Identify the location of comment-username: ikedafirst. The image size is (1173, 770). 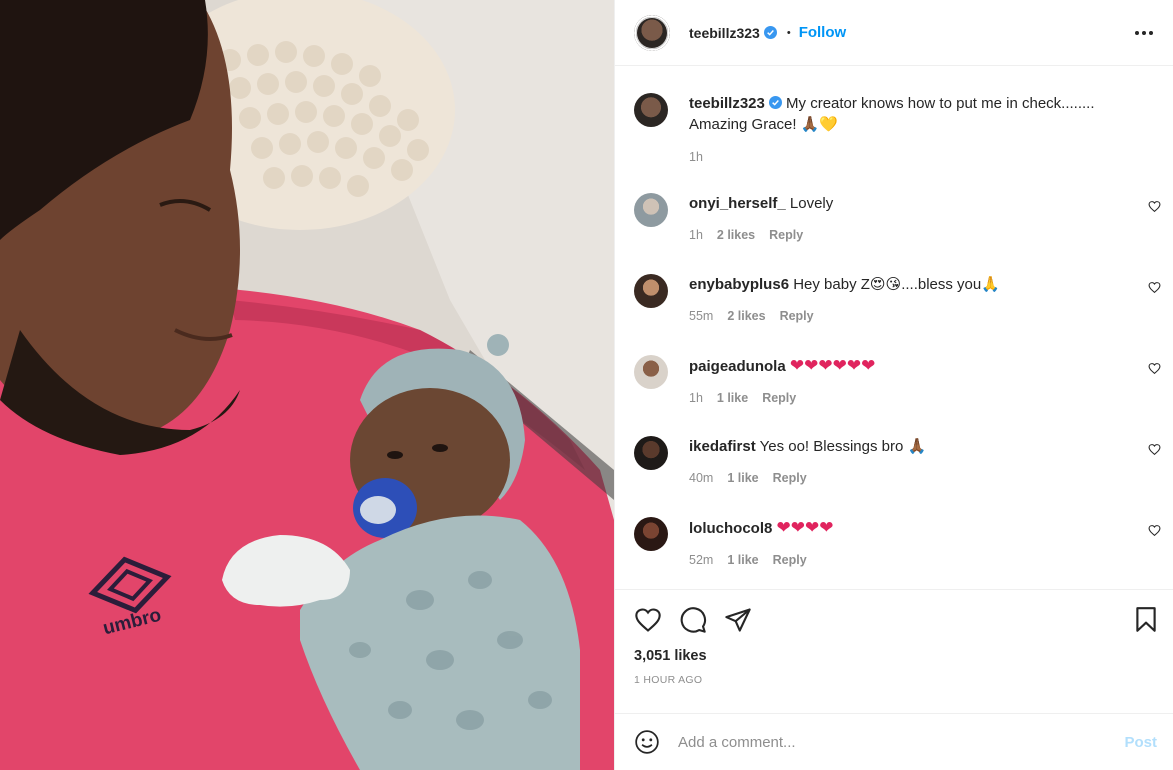
(722, 446).